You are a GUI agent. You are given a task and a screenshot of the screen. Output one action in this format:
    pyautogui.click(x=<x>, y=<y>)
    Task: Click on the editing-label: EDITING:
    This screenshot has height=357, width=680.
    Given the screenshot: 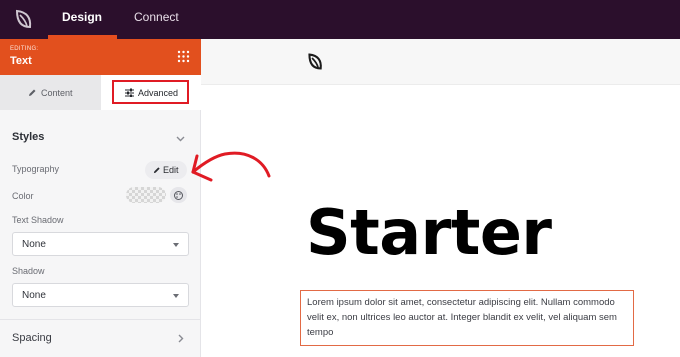 What is the action you would take?
    pyautogui.click(x=24, y=49)
    